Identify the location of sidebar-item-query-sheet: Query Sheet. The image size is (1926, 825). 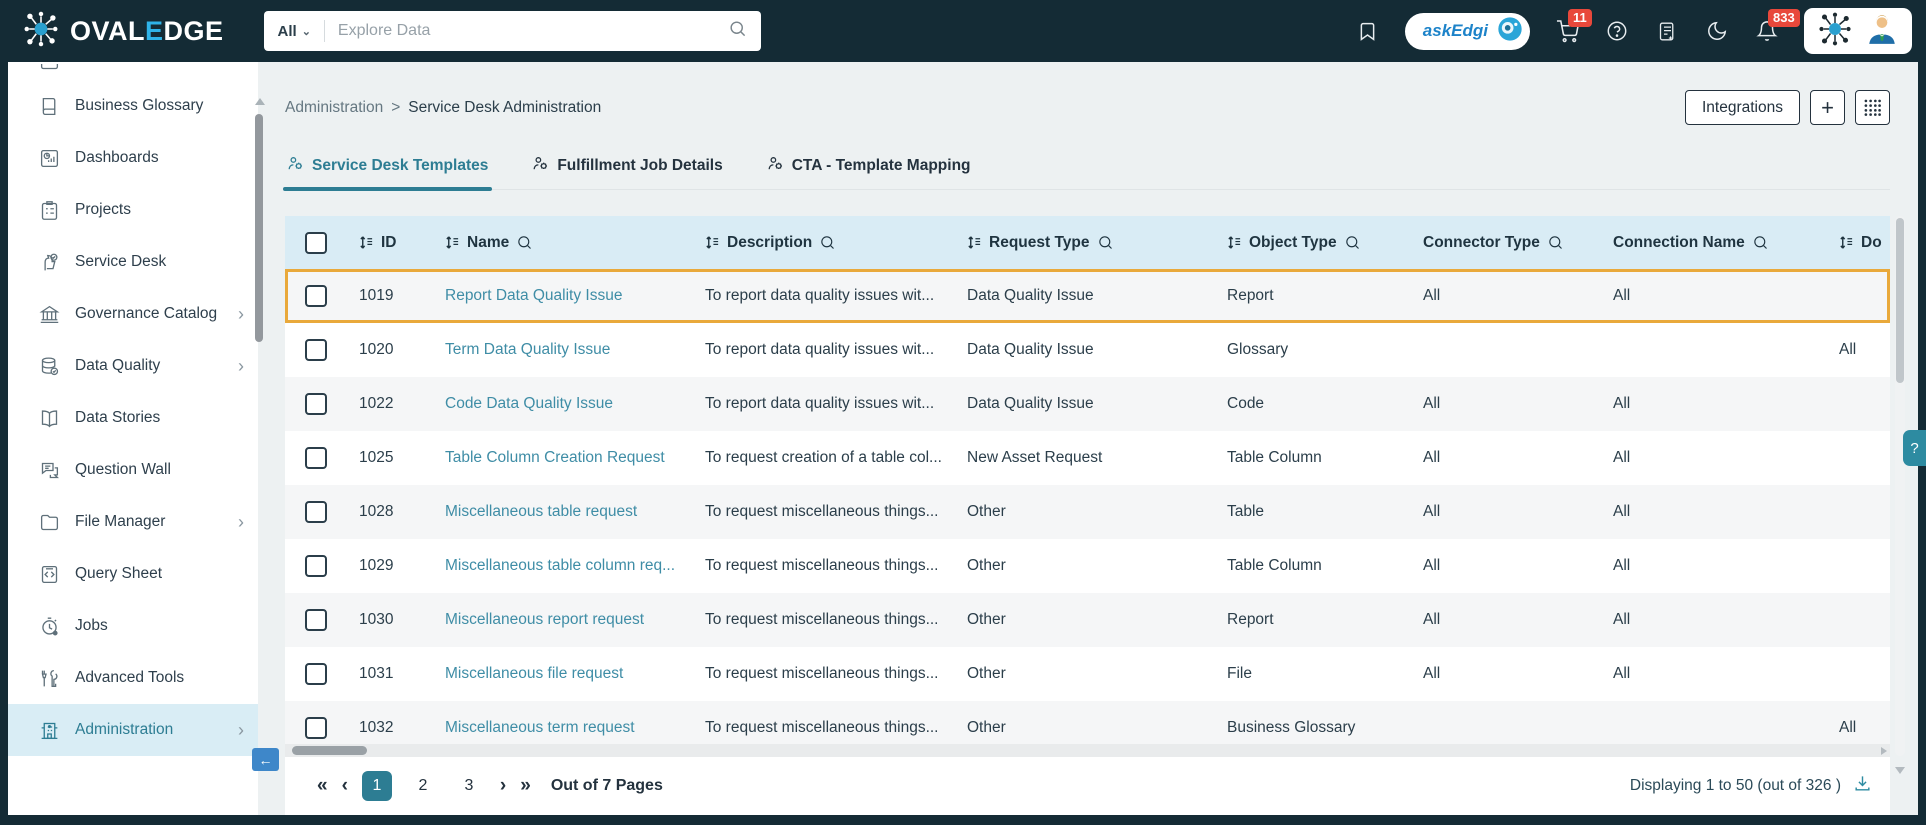
(133, 574).